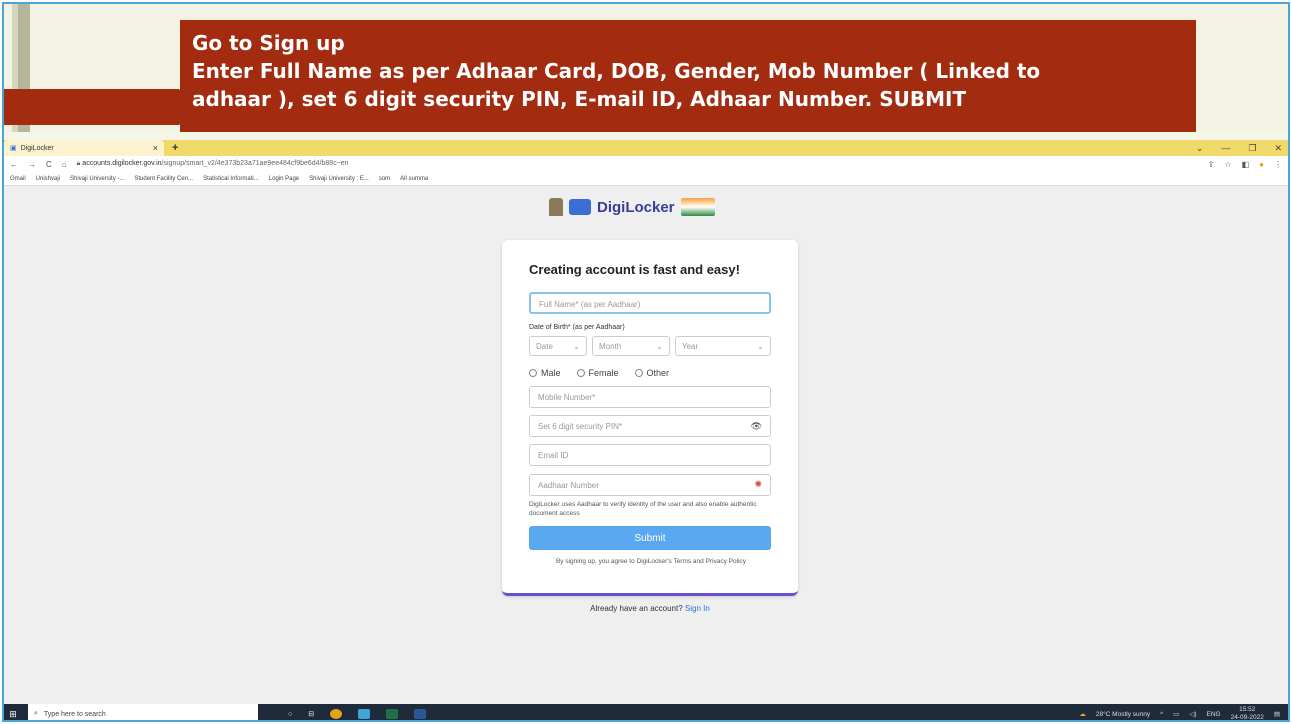 This screenshot has height=724, width=1292. I want to click on gender-other-radio: Other, so click(652, 373).